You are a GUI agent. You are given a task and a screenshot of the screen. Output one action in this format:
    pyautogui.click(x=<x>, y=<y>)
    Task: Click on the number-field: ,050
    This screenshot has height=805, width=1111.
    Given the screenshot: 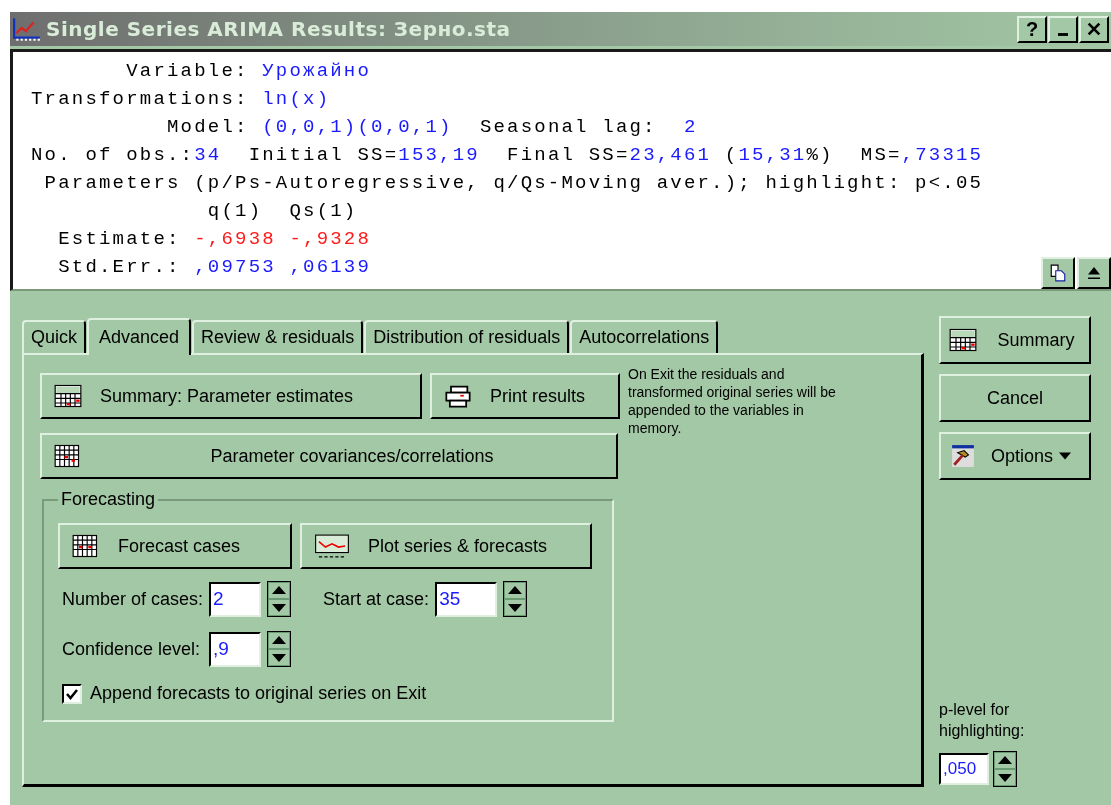 What is the action you would take?
    pyautogui.click(x=964, y=769)
    